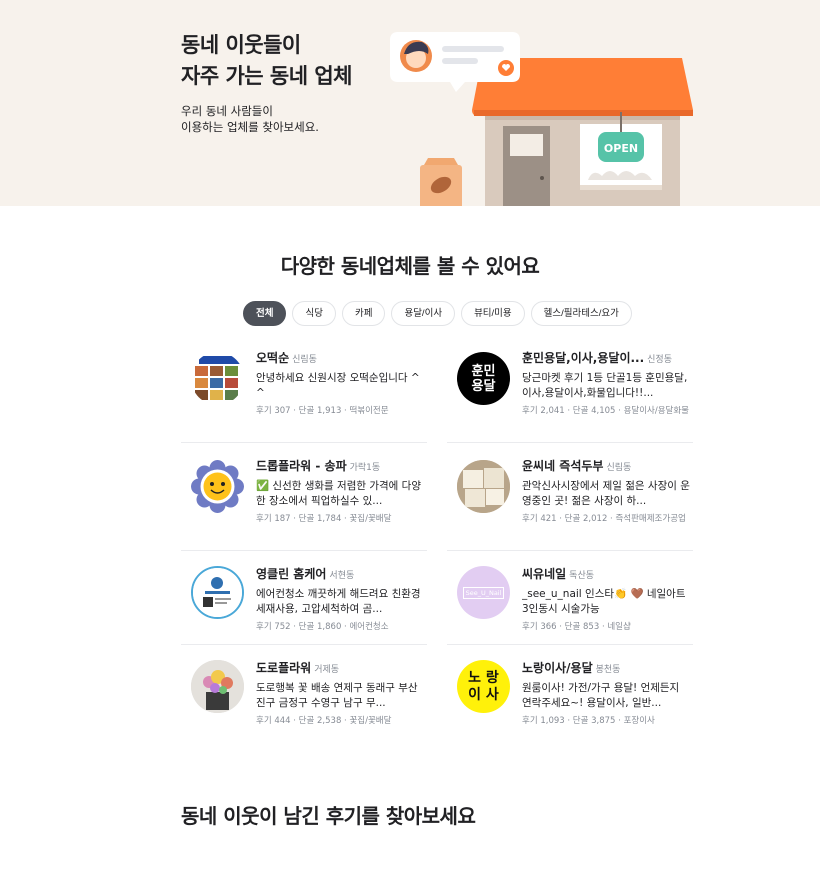 Image resolution: width=820 pixels, height=874 pixels. I want to click on flower-pot-thumbnail-icon, so click(217, 686).